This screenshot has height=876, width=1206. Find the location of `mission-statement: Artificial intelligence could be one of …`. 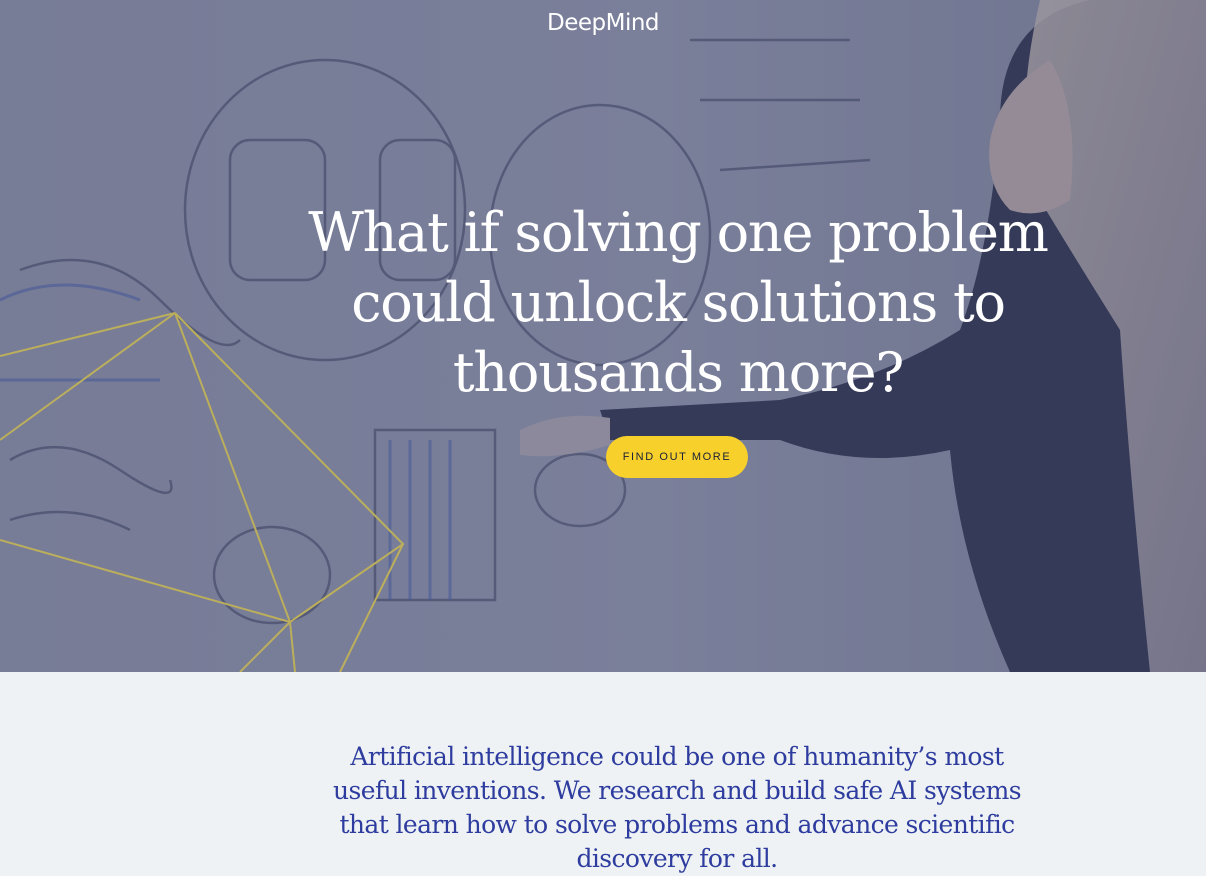

mission-statement: Artificial intelligence could be one of … is located at coordinates (677, 807).